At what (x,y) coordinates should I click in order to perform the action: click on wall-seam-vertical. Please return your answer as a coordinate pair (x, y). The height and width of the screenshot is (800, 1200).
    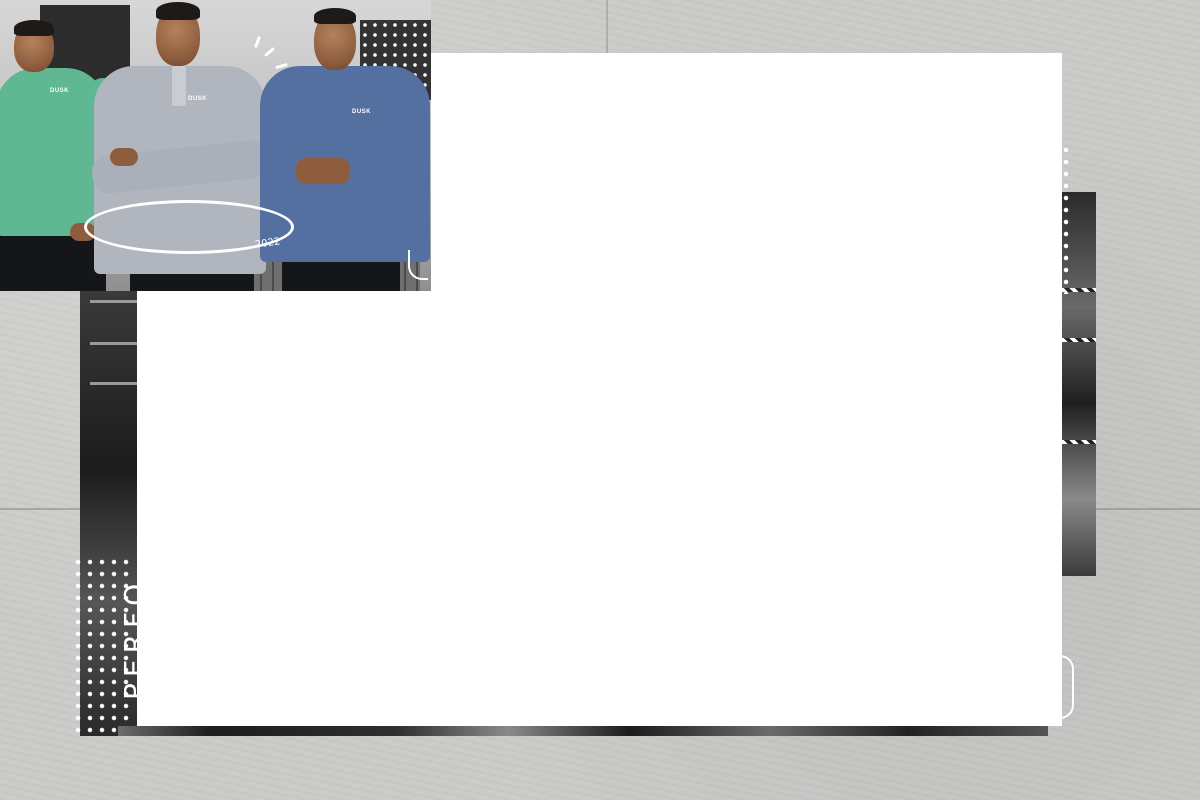
    Looking at the image, I should click on (607, 28).